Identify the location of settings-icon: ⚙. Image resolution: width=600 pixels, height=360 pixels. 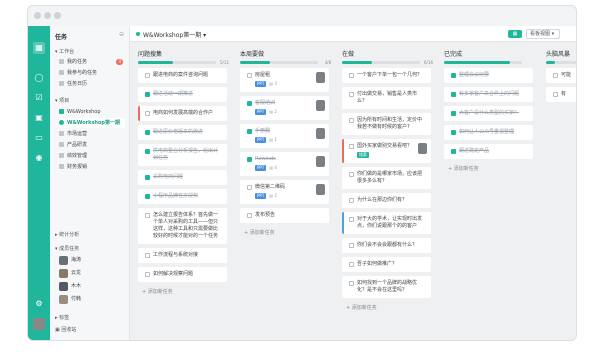
(39, 304).